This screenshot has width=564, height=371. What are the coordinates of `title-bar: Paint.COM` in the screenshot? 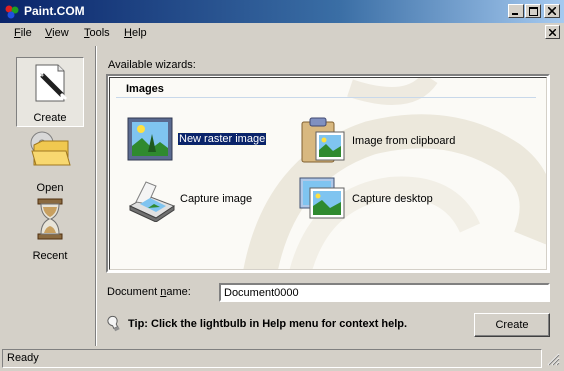 It's located at (282, 11).